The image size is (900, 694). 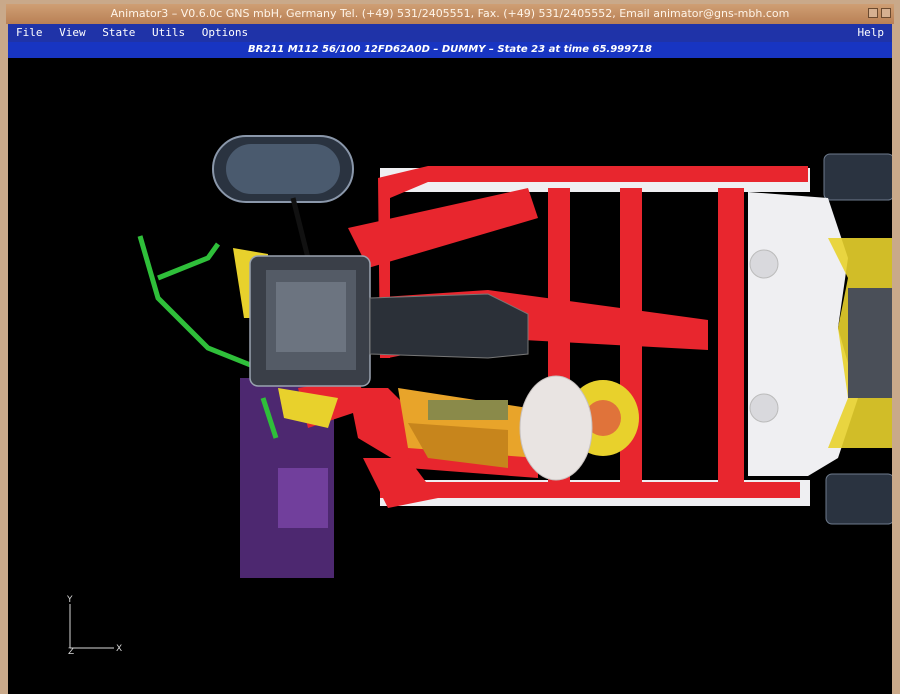 What do you see at coordinates (225, 33) in the screenshot?
I see `menu-options: Options` at bounding box center [225, 33].